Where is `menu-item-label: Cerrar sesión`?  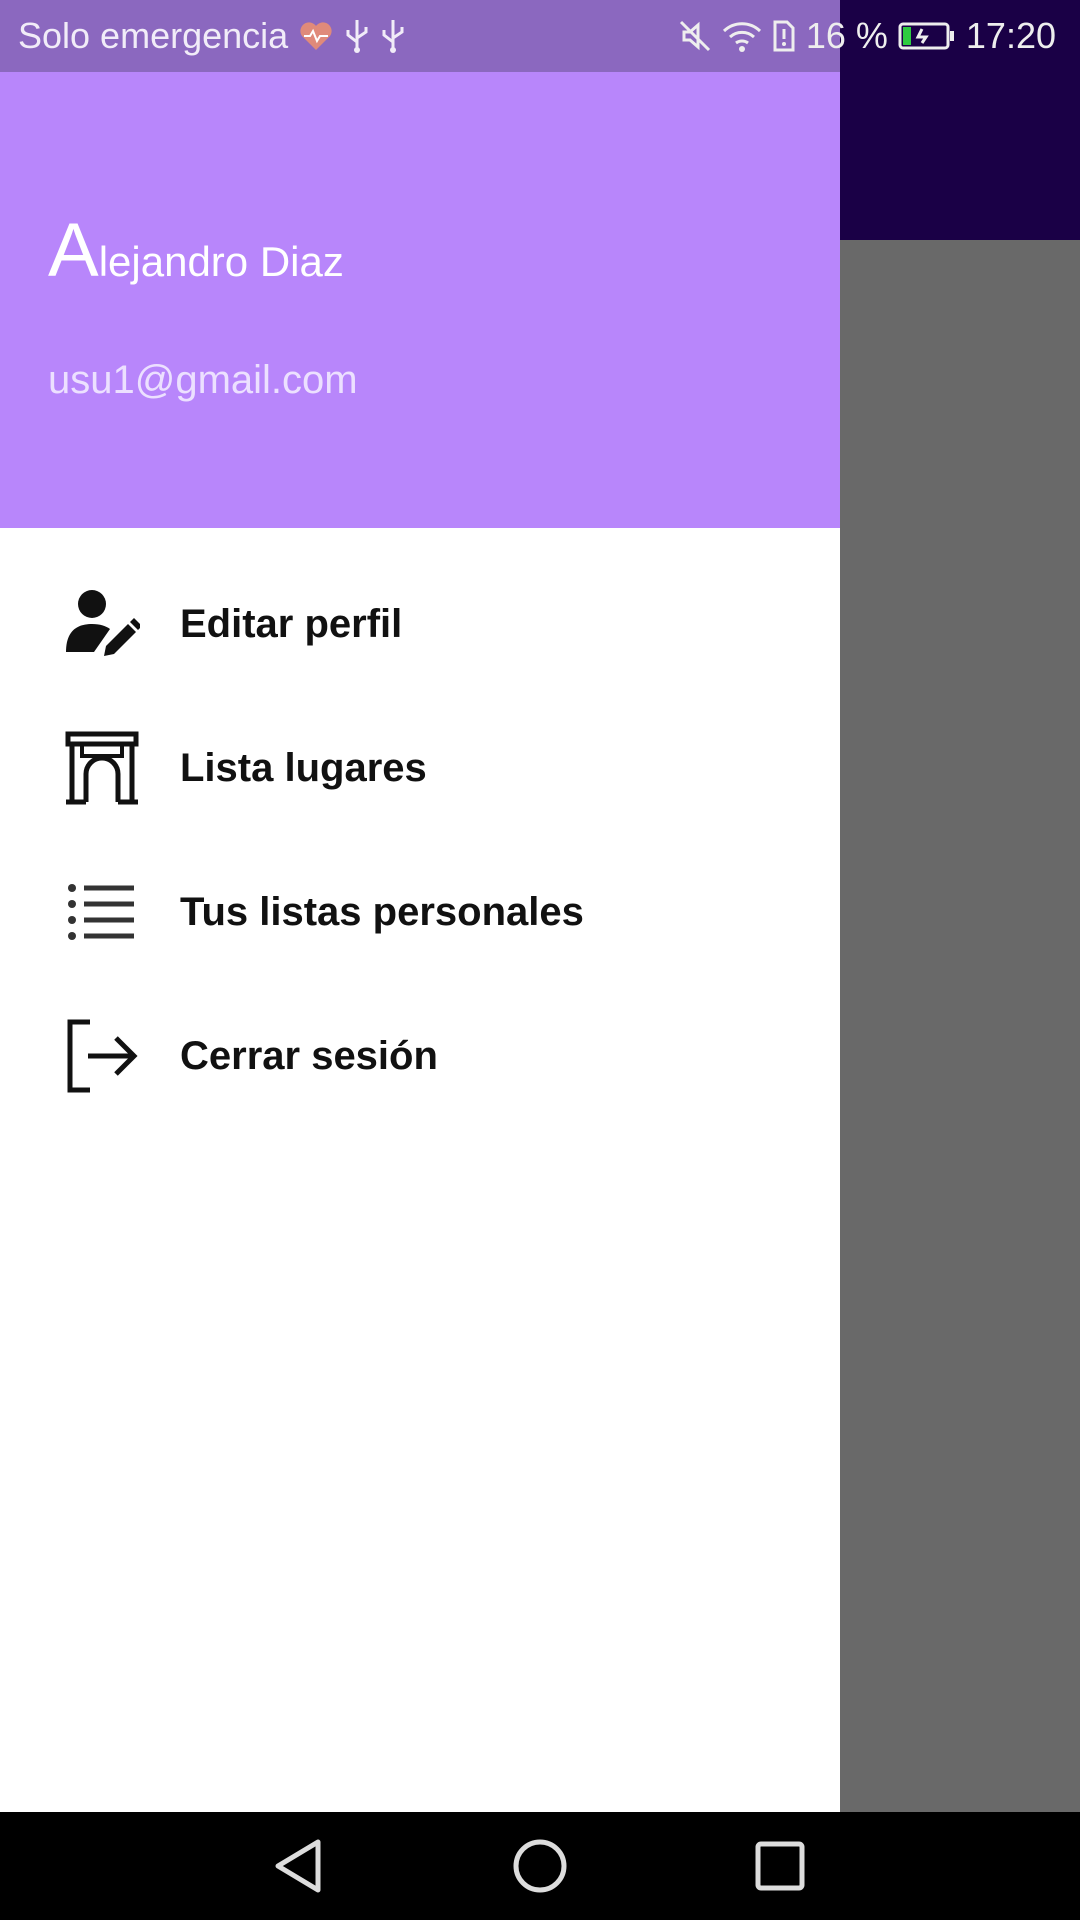
menu-item-label: Cerrar sesión is located at coordinates (309, 1055).